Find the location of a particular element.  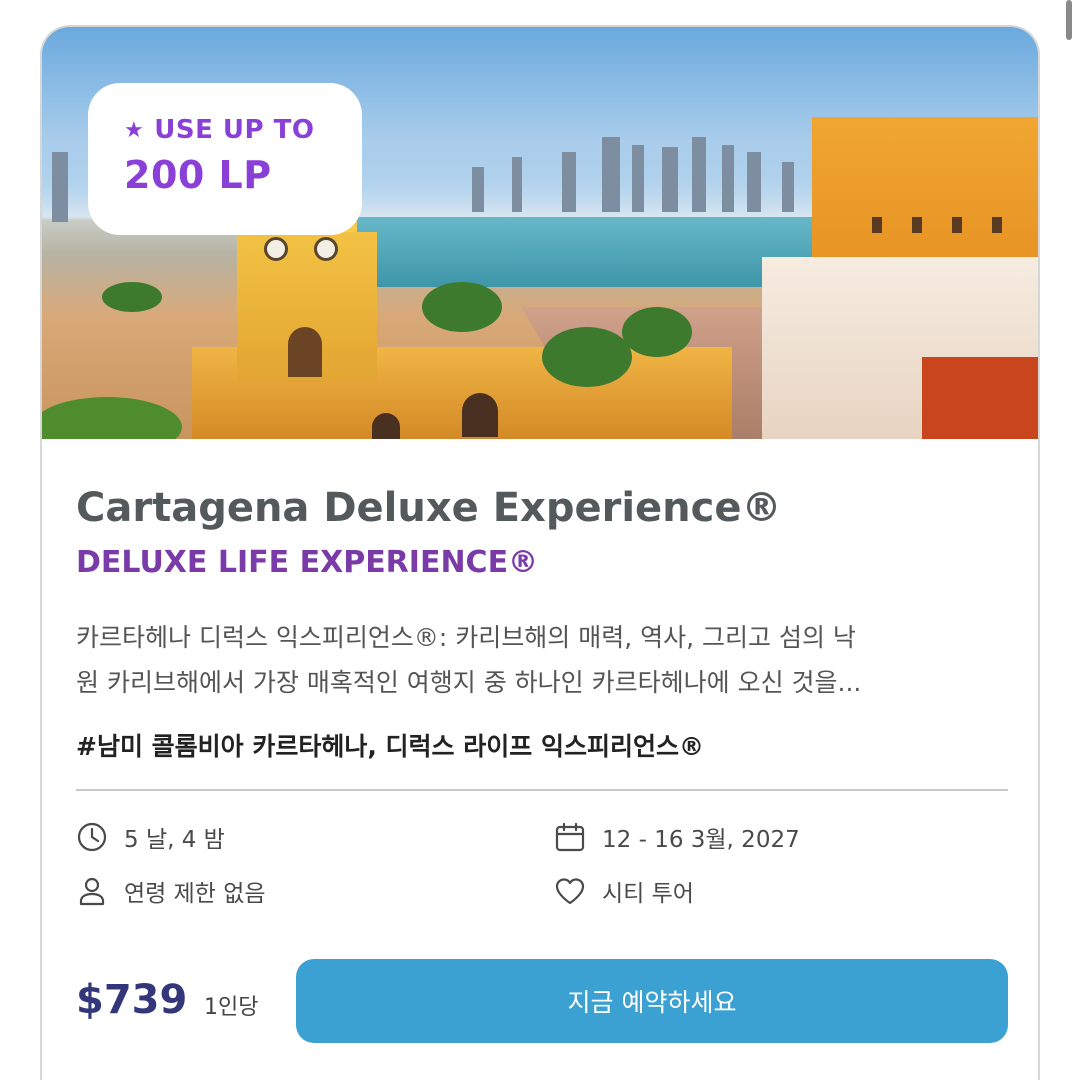

dates-info: 12 - 16 3월, 2027 is located at coordinates (677, 837).